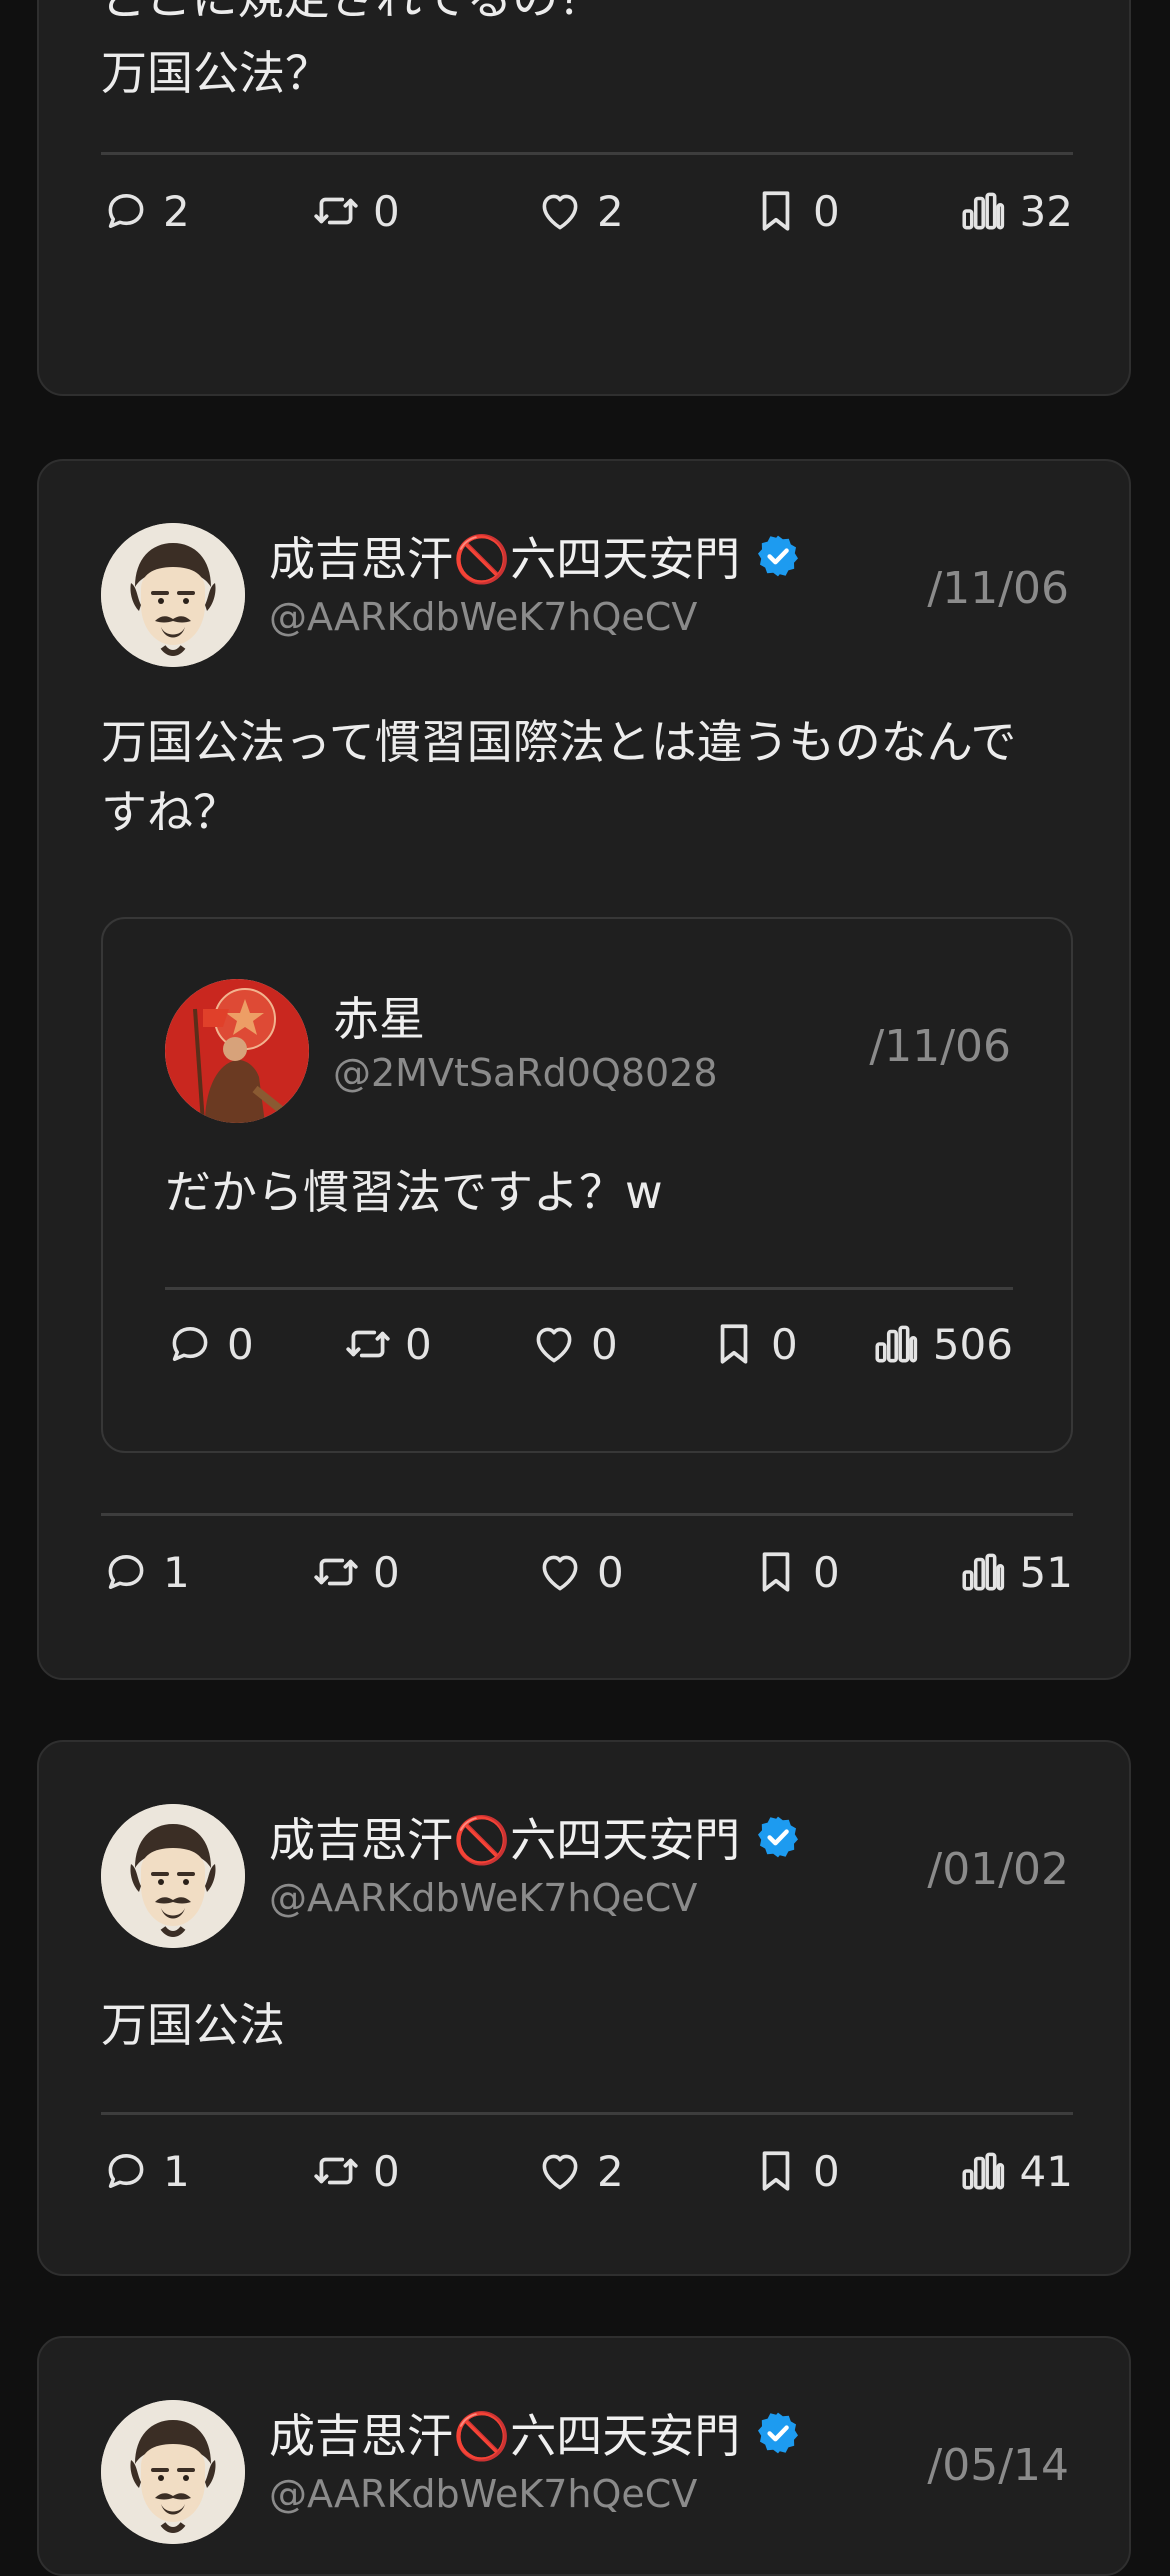  I want to click on post-text-line2: すね？, so click(170, 812).